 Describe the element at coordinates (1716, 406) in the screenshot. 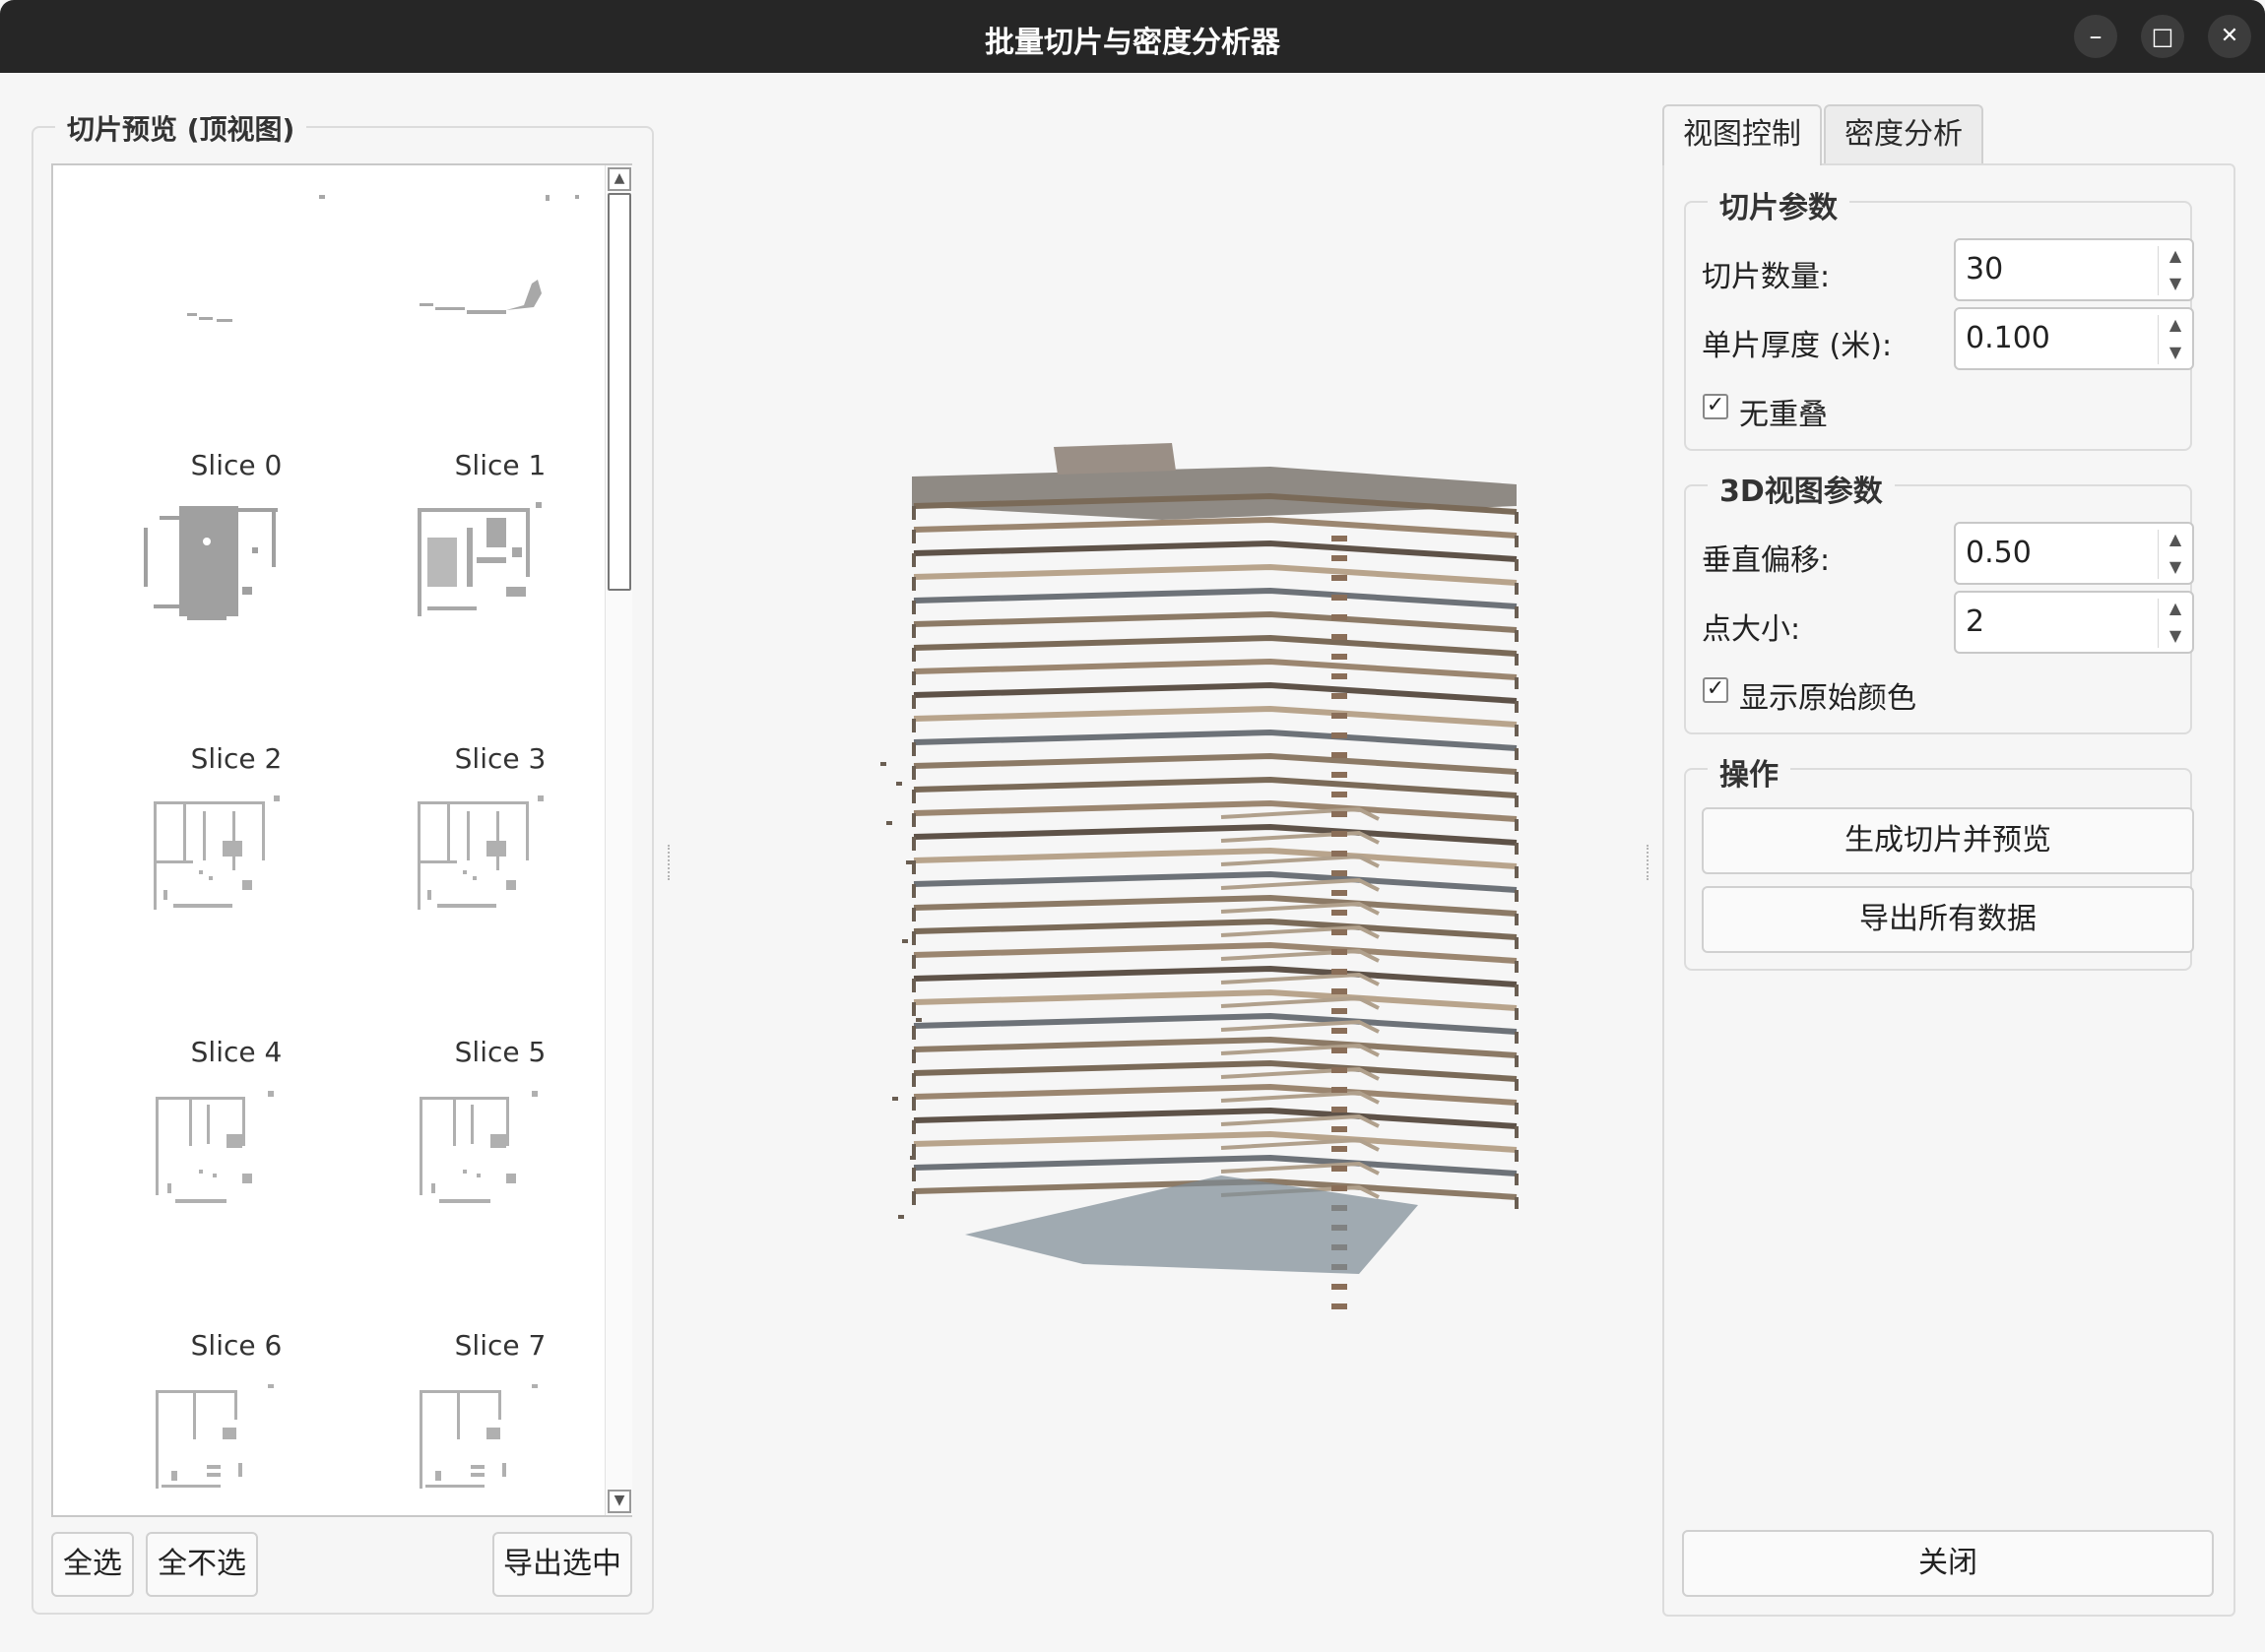

I see `no-overlap-checkbox: ✓` at that location.